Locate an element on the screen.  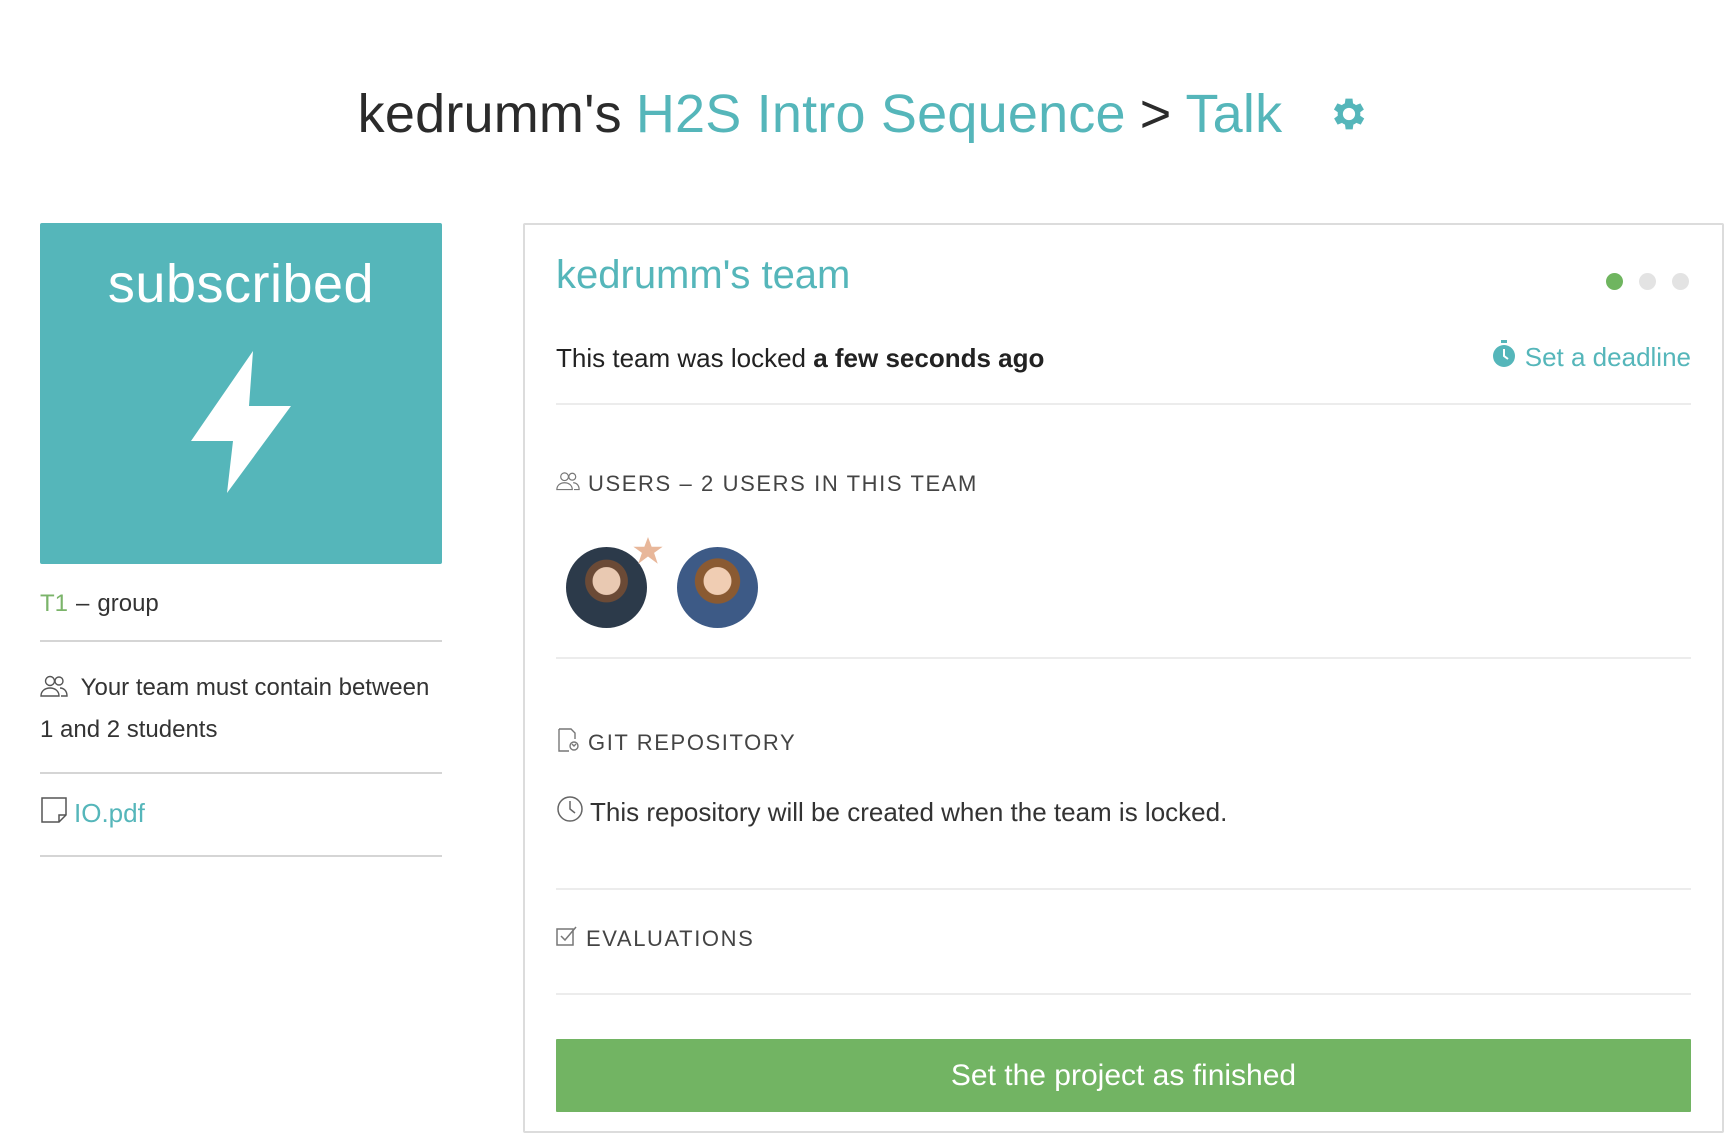
activity-link: Talk is located at coordinates (1233, 114).